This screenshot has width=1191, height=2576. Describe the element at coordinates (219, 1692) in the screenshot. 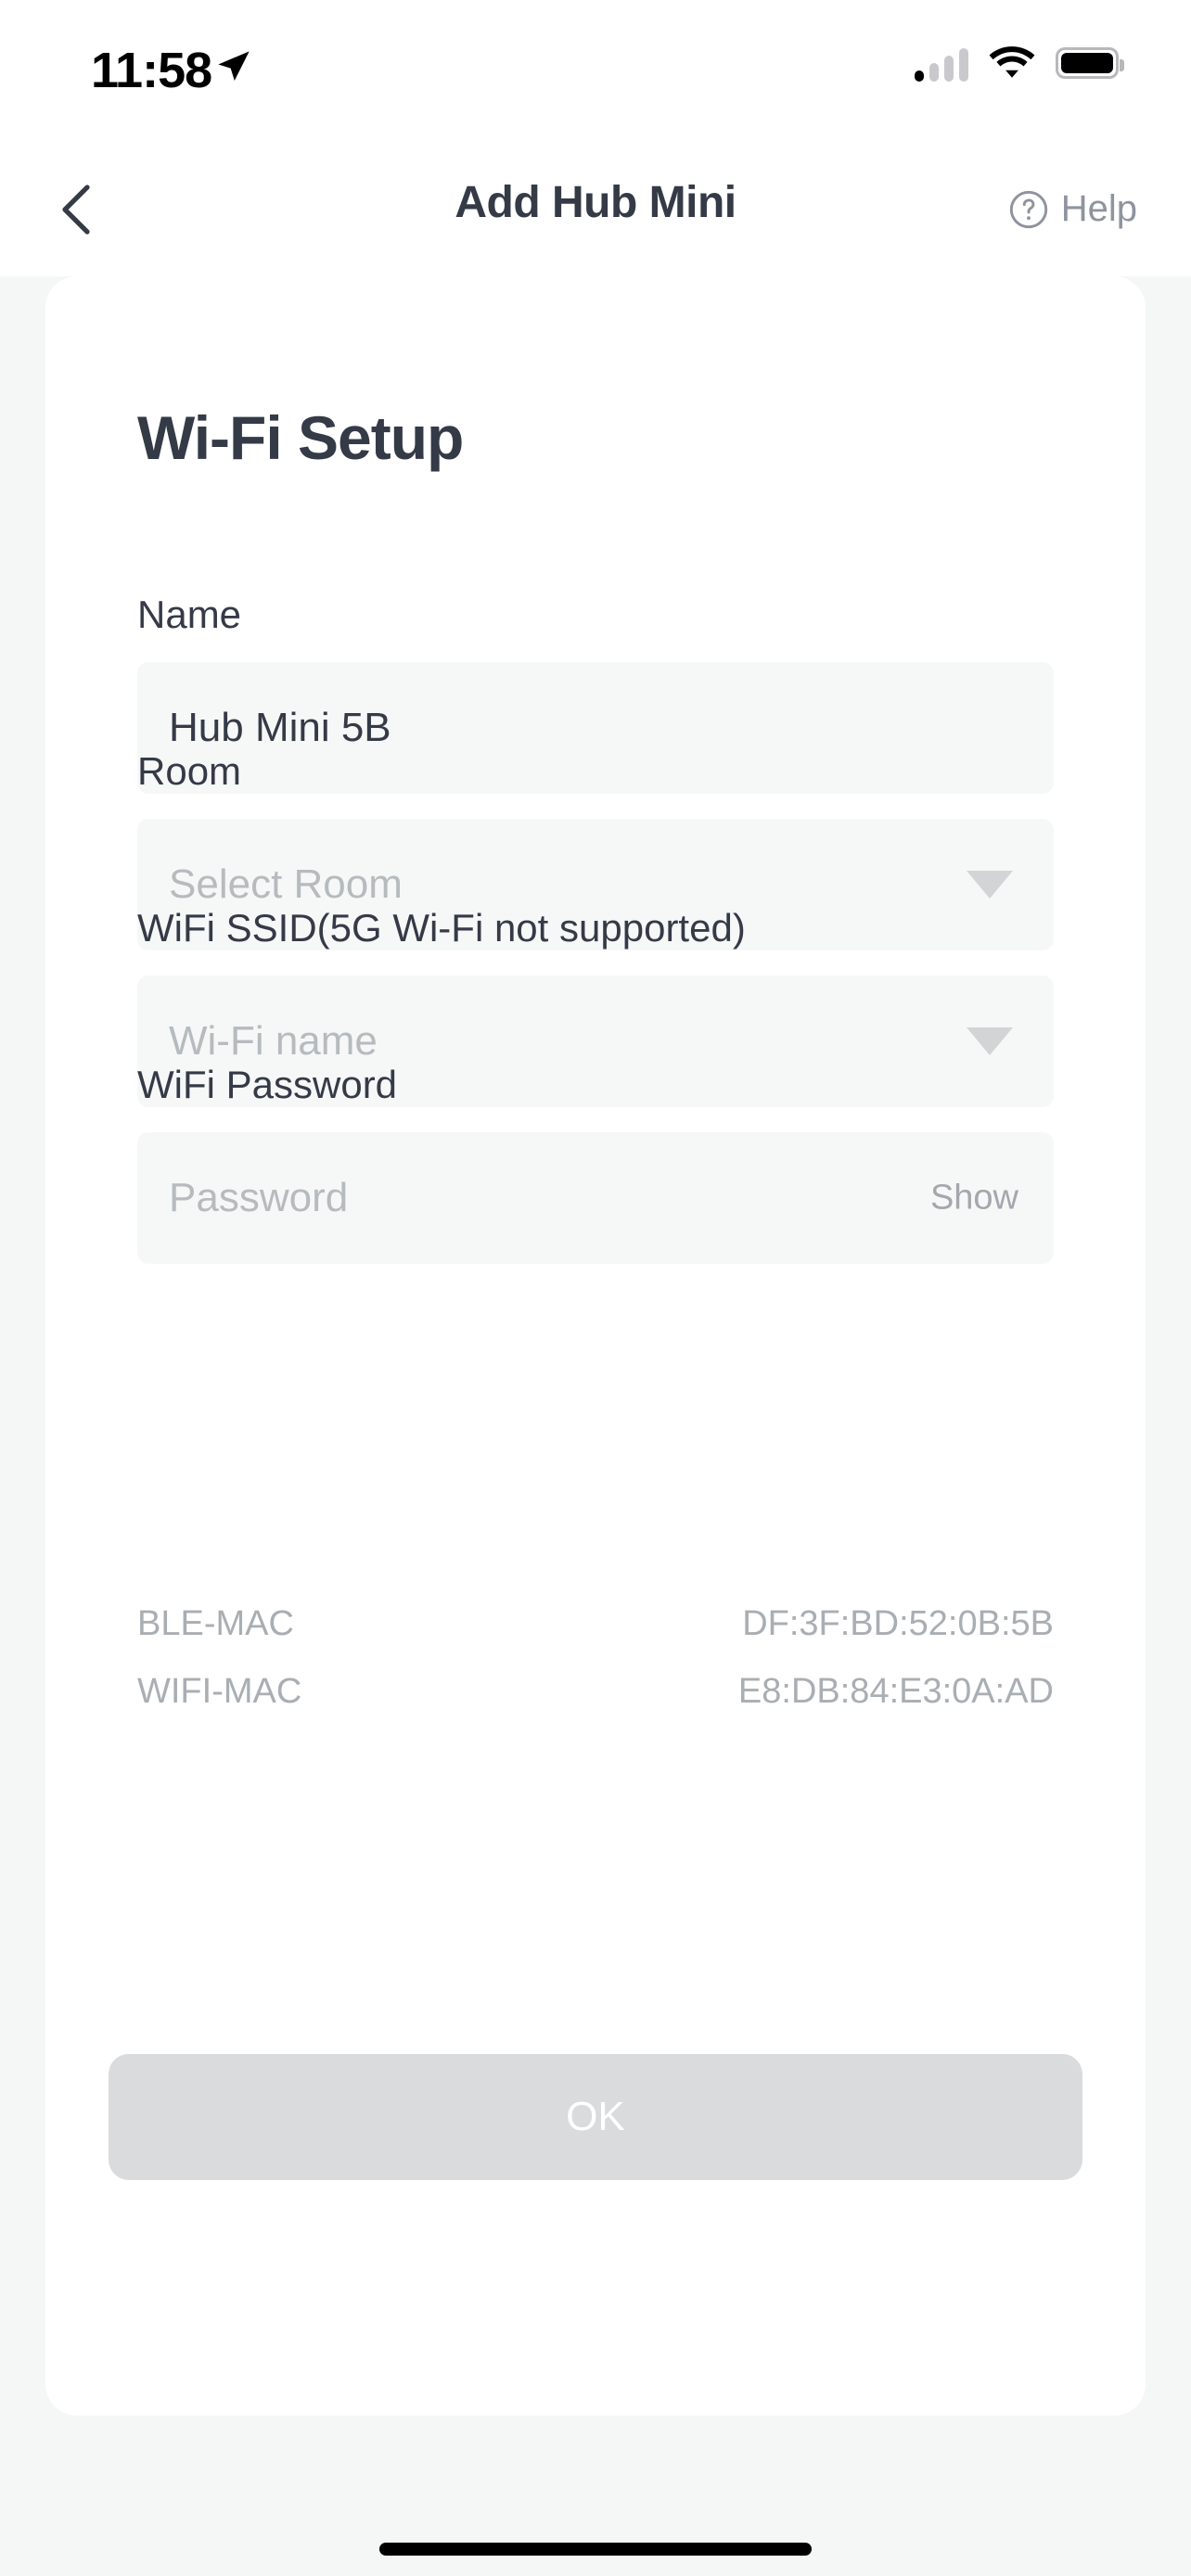

I see `wifi-mac-label: WIFI-MAC` at that location.